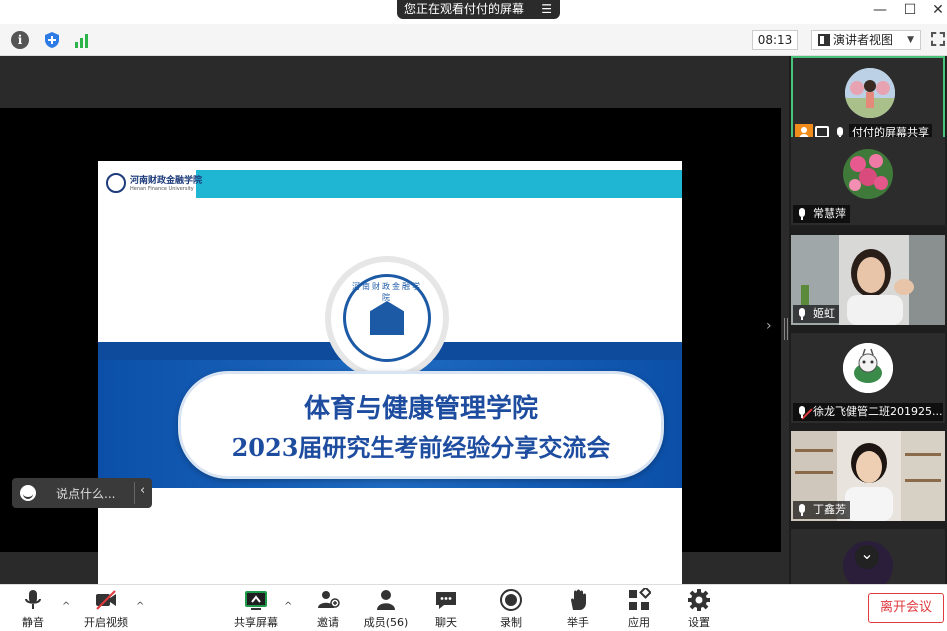 This screenshot has height=631, width=947. I want to click on chat-input-pill: 说点什么... ‹, so click(82, 493).